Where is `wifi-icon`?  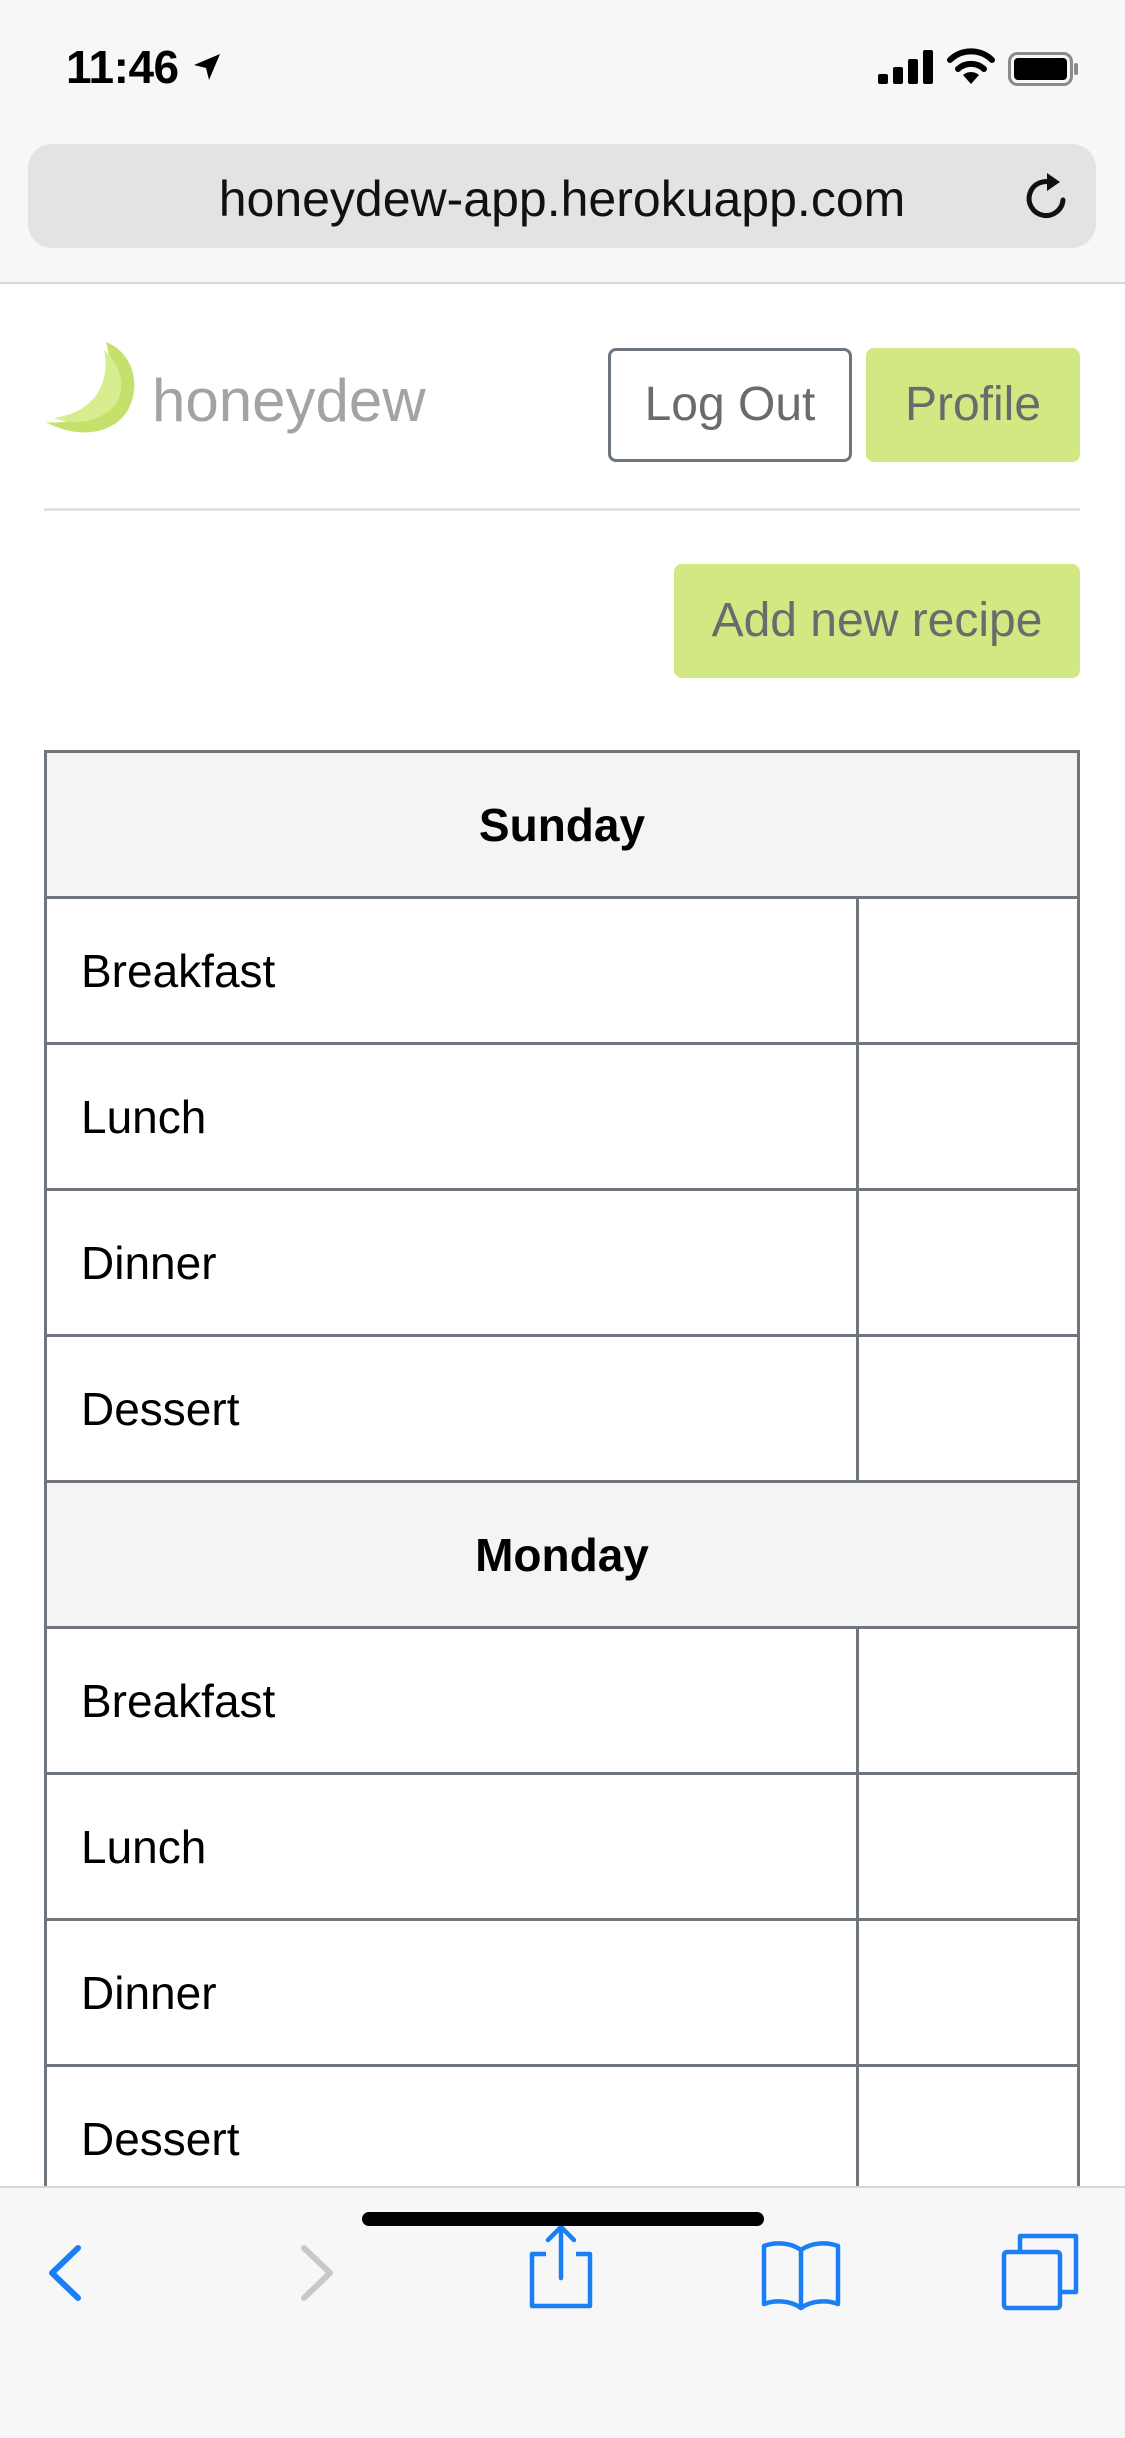 wifi-icon is located at coordinates (971, 66).